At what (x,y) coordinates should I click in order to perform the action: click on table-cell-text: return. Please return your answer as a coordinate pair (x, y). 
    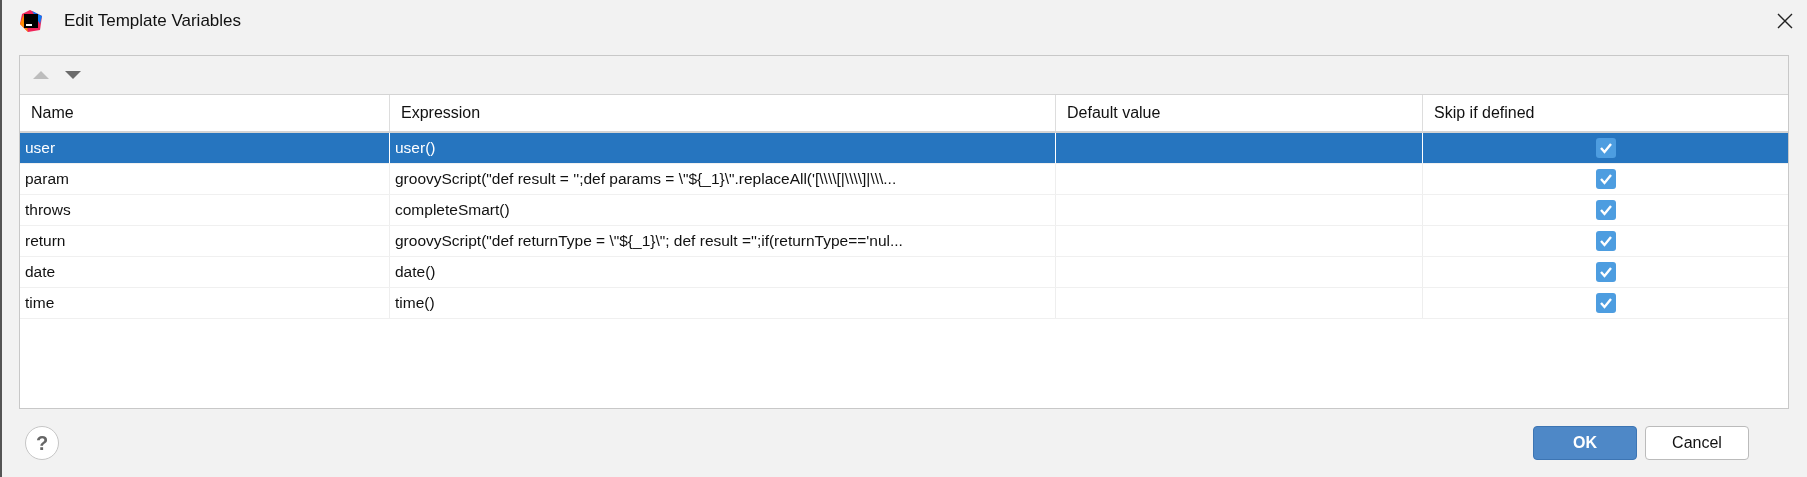
    Looking at the image, I should click on (45, 241).